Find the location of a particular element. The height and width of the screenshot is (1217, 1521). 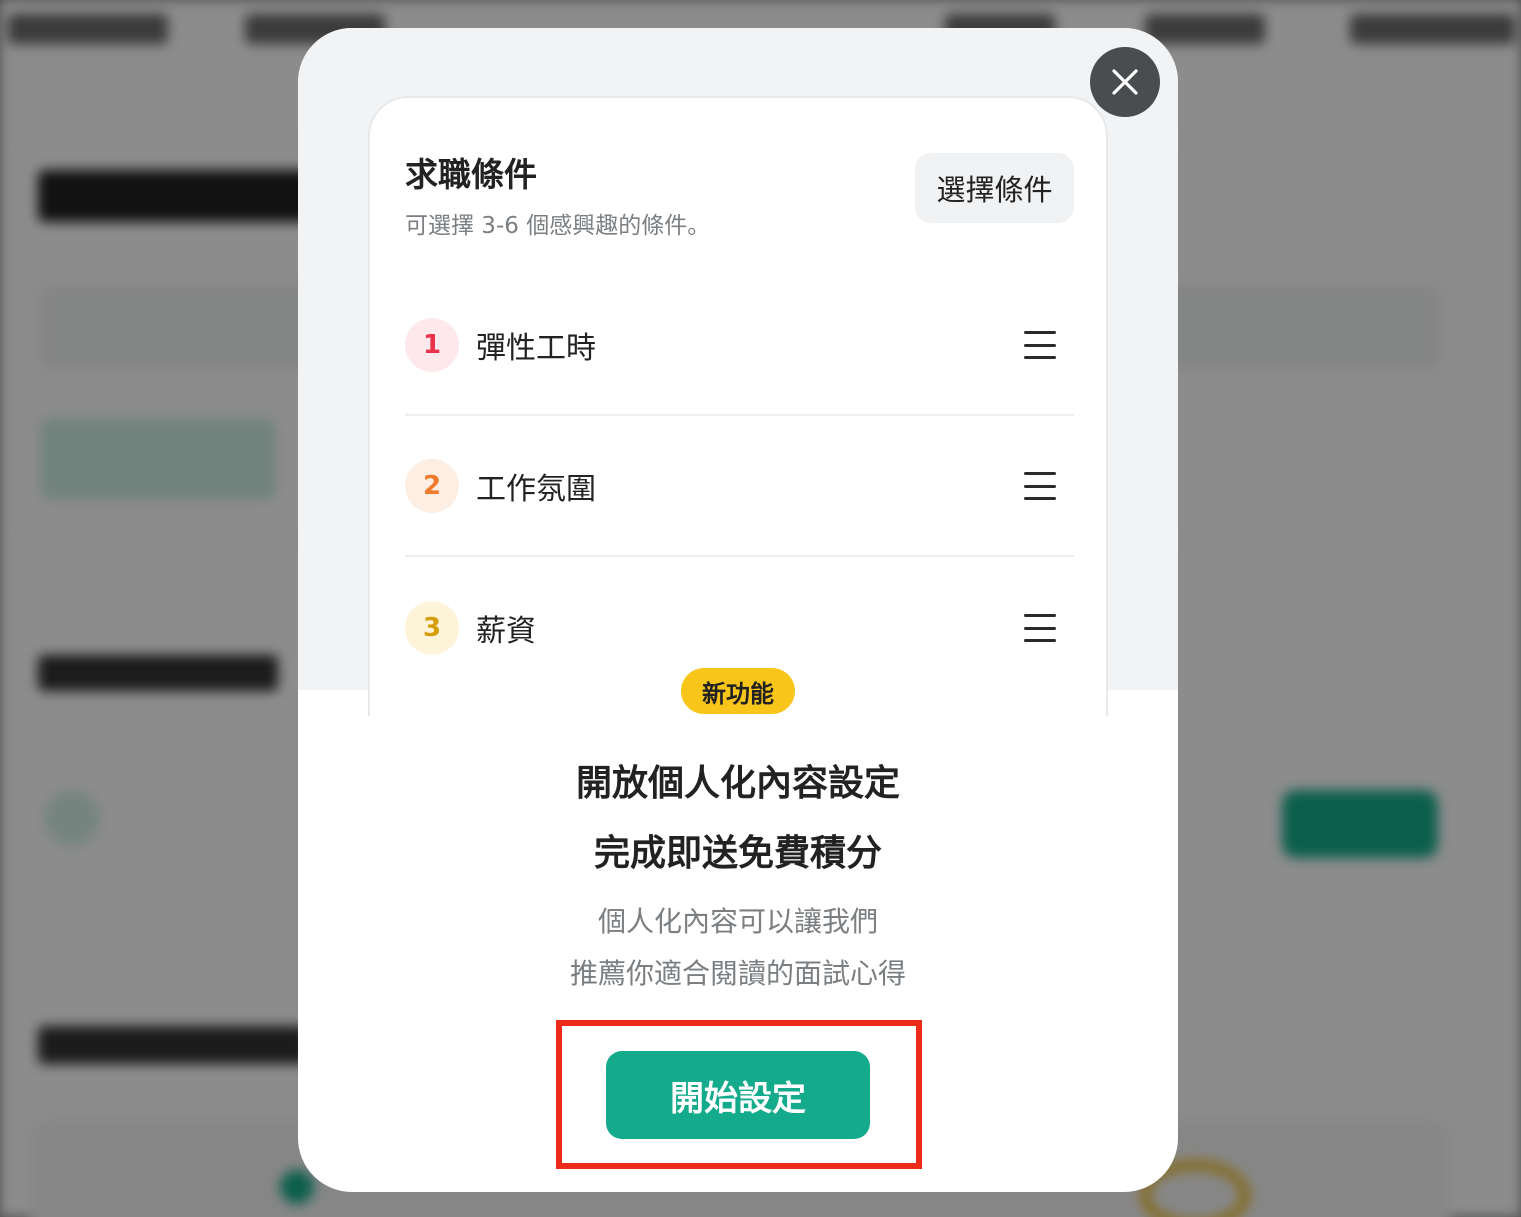

preview-title: 求職條件 is located at coordinates (471, 174).